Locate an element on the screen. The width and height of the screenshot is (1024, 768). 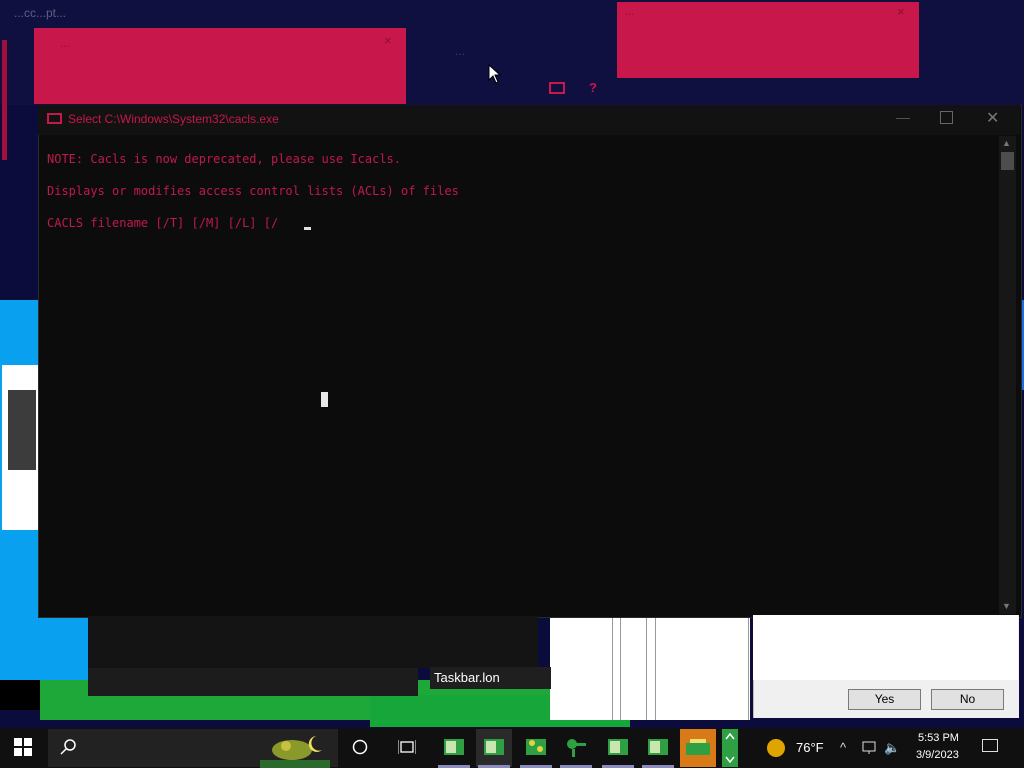
tray-overflow-icon: ^ is located at coordinates (843, 747).